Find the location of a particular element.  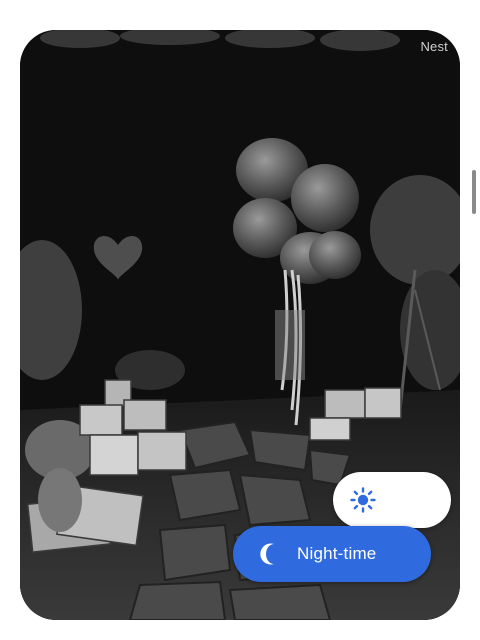

moon-icon is located at coordinates (267, 554).